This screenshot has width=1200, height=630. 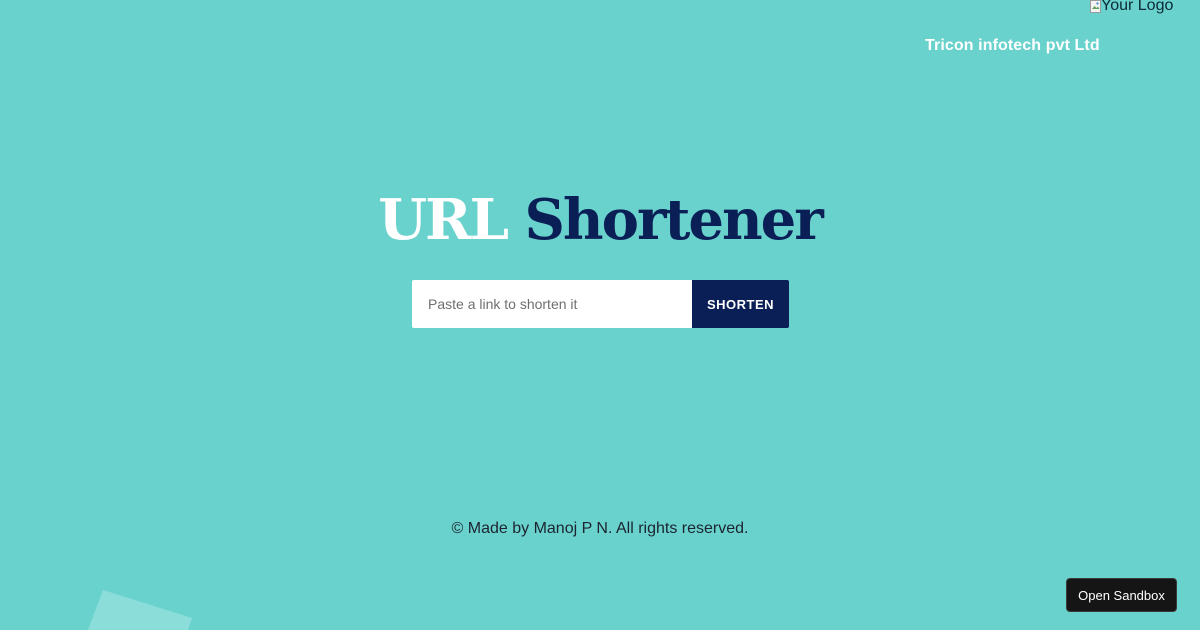 I want to click on open-sandbox-button: Open Sandbox, so click(x=1121, y=595).